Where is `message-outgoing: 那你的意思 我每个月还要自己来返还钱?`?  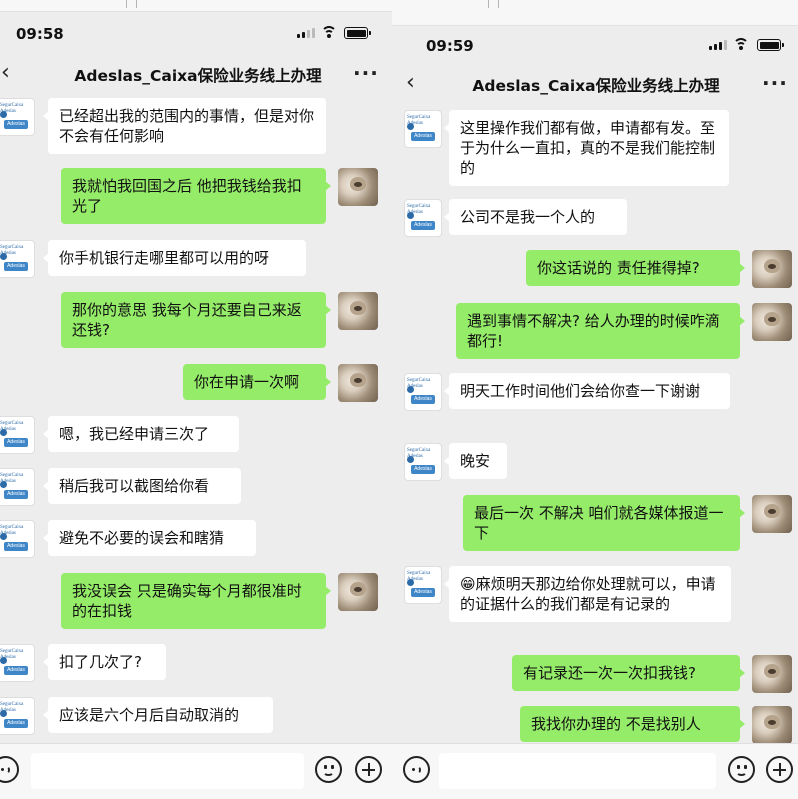 message-outgoing: 那你的意思 我每个月还要自己来返还钱? is located at coordinates (219, 320).